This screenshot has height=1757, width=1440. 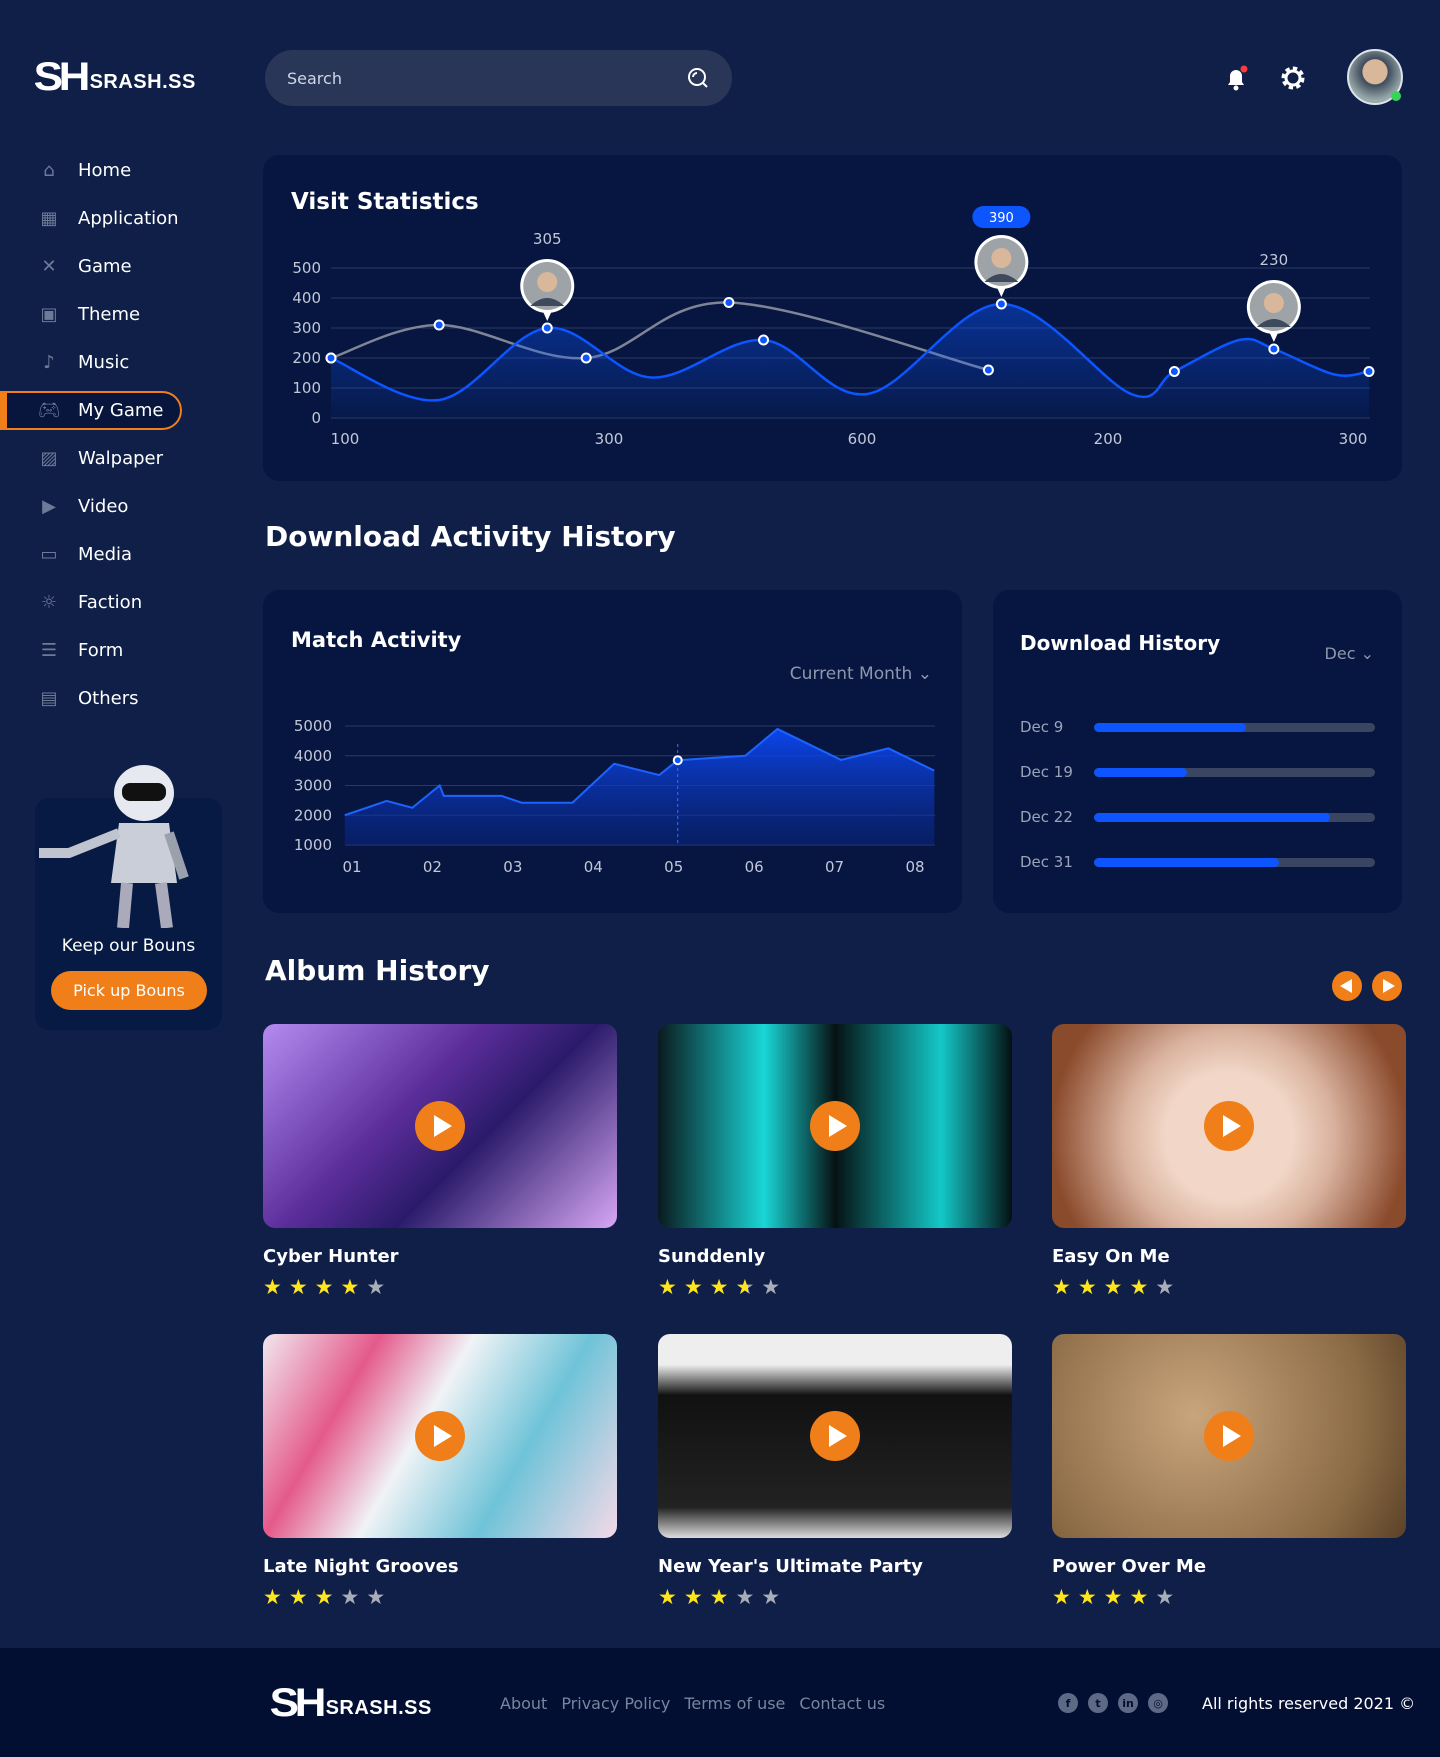 I want to click on pick-up-bonus-button: Pick up Bouns, so click(x=129, y=990).